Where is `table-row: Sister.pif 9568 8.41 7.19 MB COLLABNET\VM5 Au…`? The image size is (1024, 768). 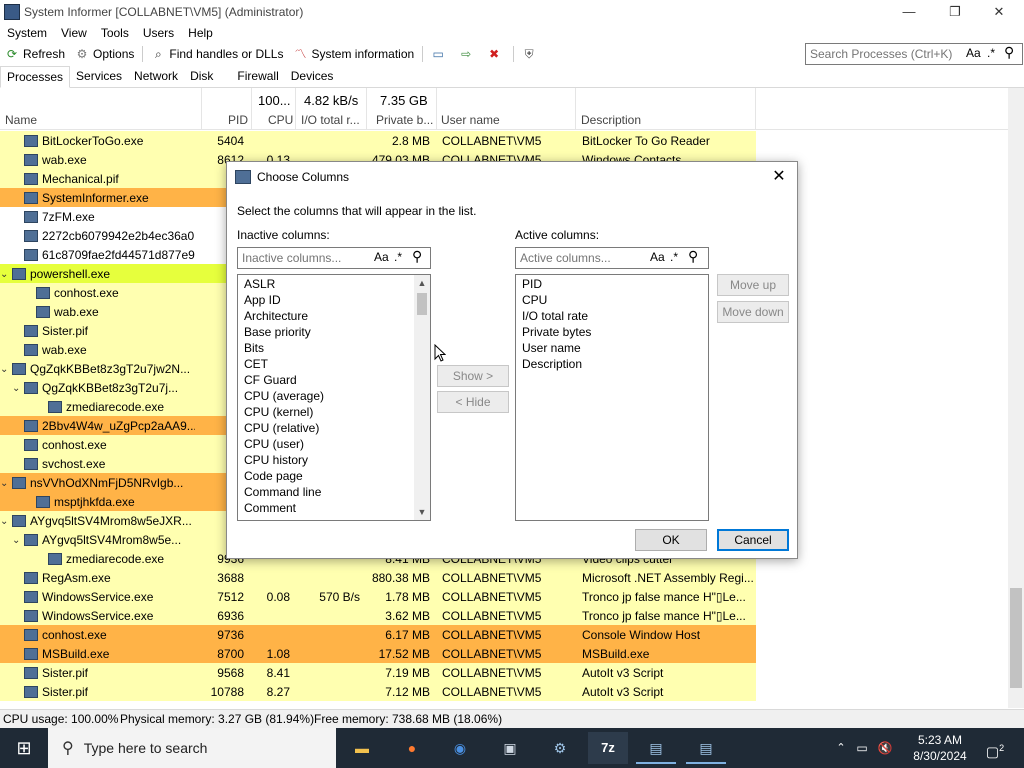 table-row: Sister.pif 9568 8.41 7.19 MB COLLABNET\VM5 Au… is located at coordinates (378, 672).